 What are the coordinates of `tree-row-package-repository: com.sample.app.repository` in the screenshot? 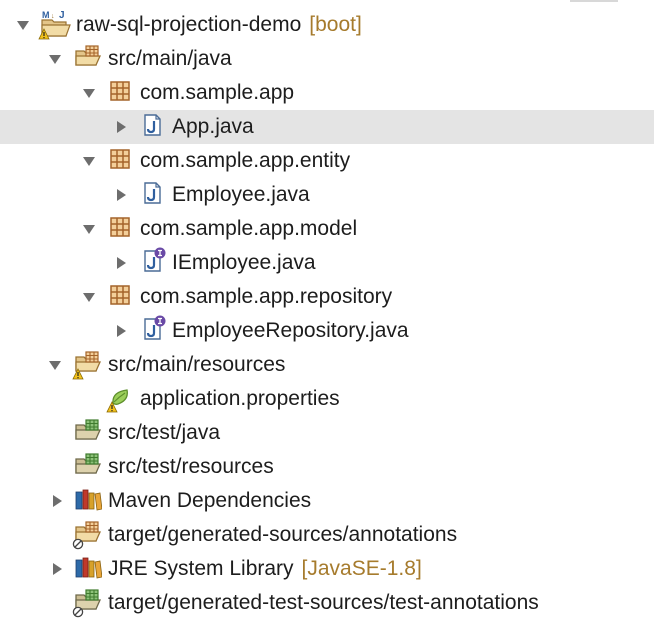 It's located at (327, 297).